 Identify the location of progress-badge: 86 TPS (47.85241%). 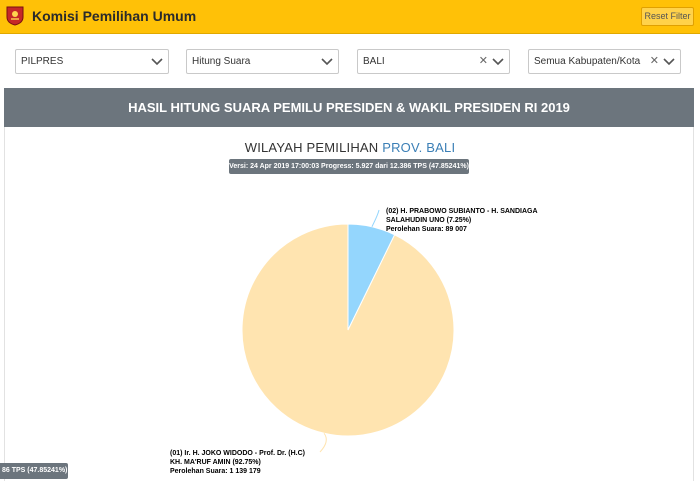
(34, 471).